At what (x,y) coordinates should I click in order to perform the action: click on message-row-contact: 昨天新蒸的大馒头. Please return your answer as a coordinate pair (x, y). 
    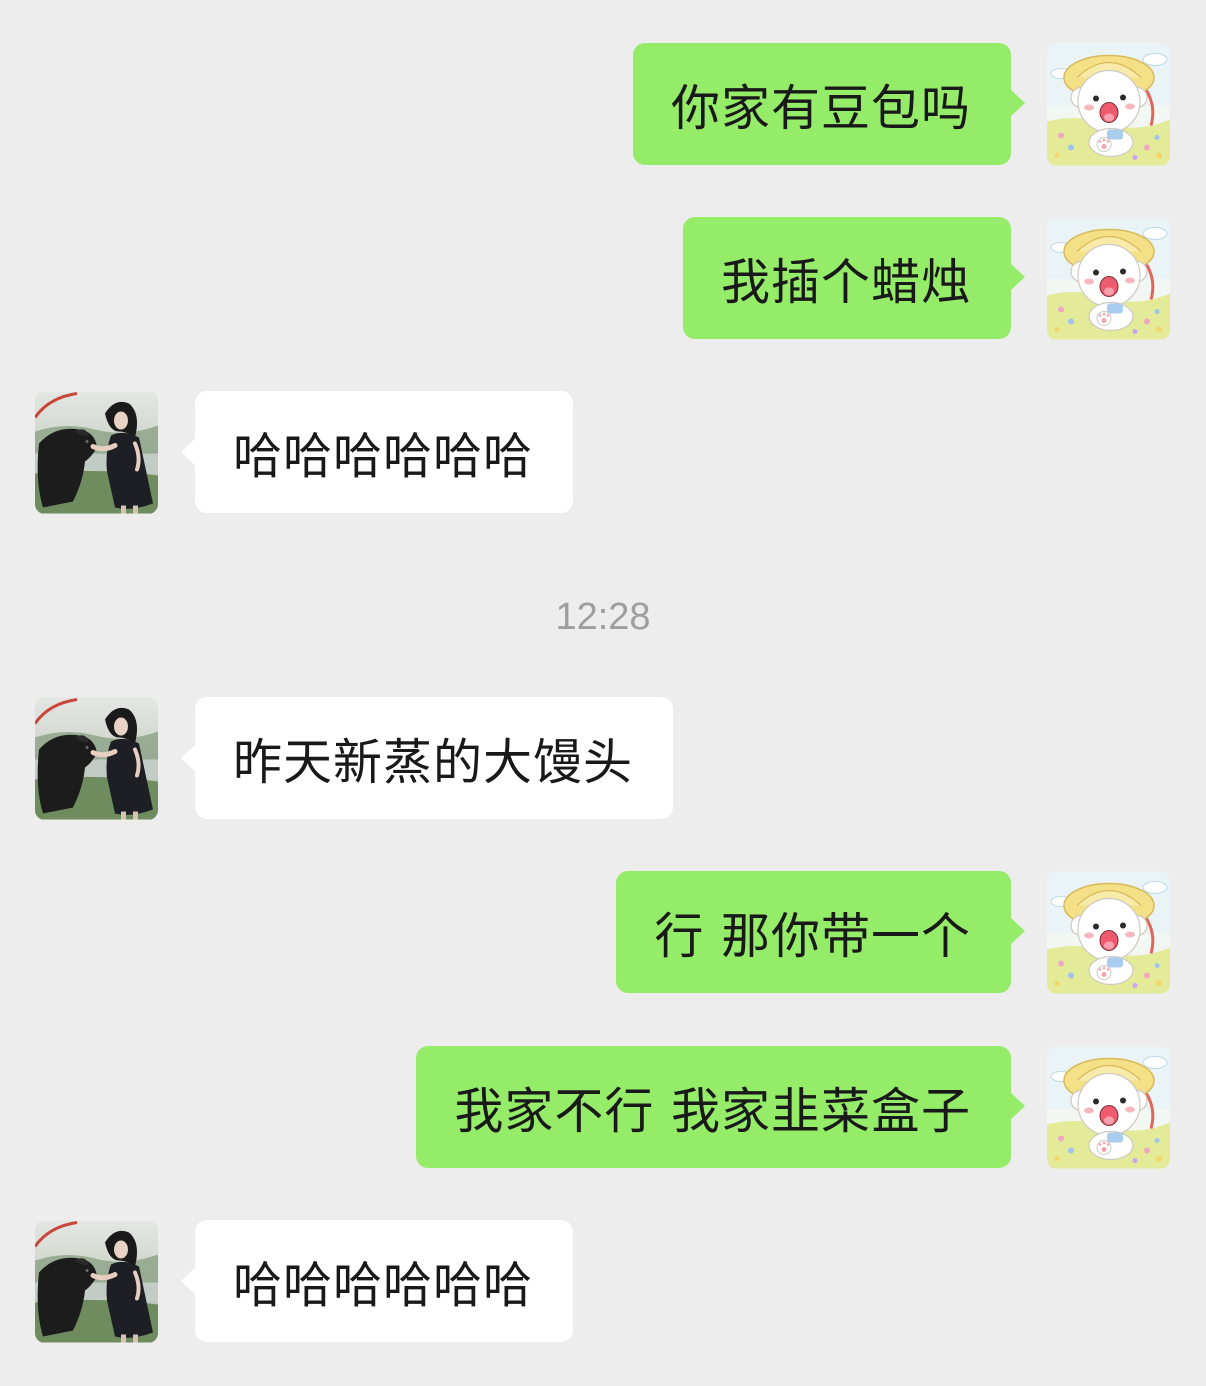
    Looking at the image, I should click on (603, 758).